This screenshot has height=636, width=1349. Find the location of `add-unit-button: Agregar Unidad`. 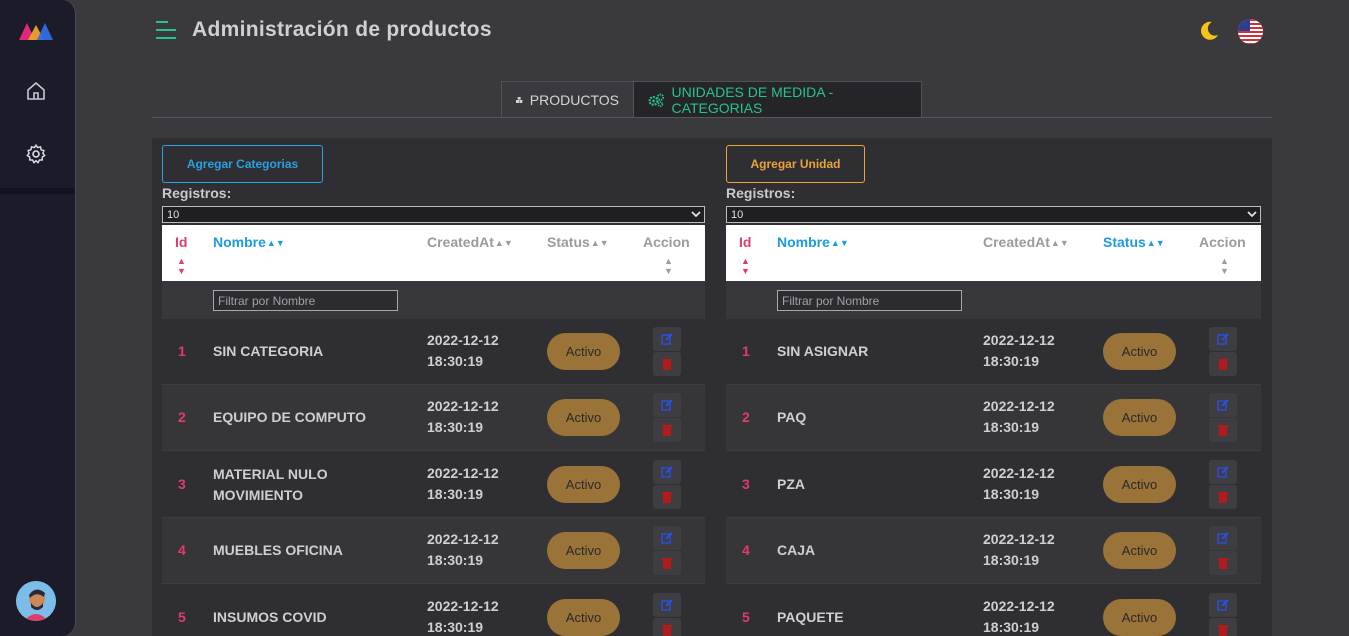

add-unit-button: Agregar Unidad is located at coordinates (795, 164).